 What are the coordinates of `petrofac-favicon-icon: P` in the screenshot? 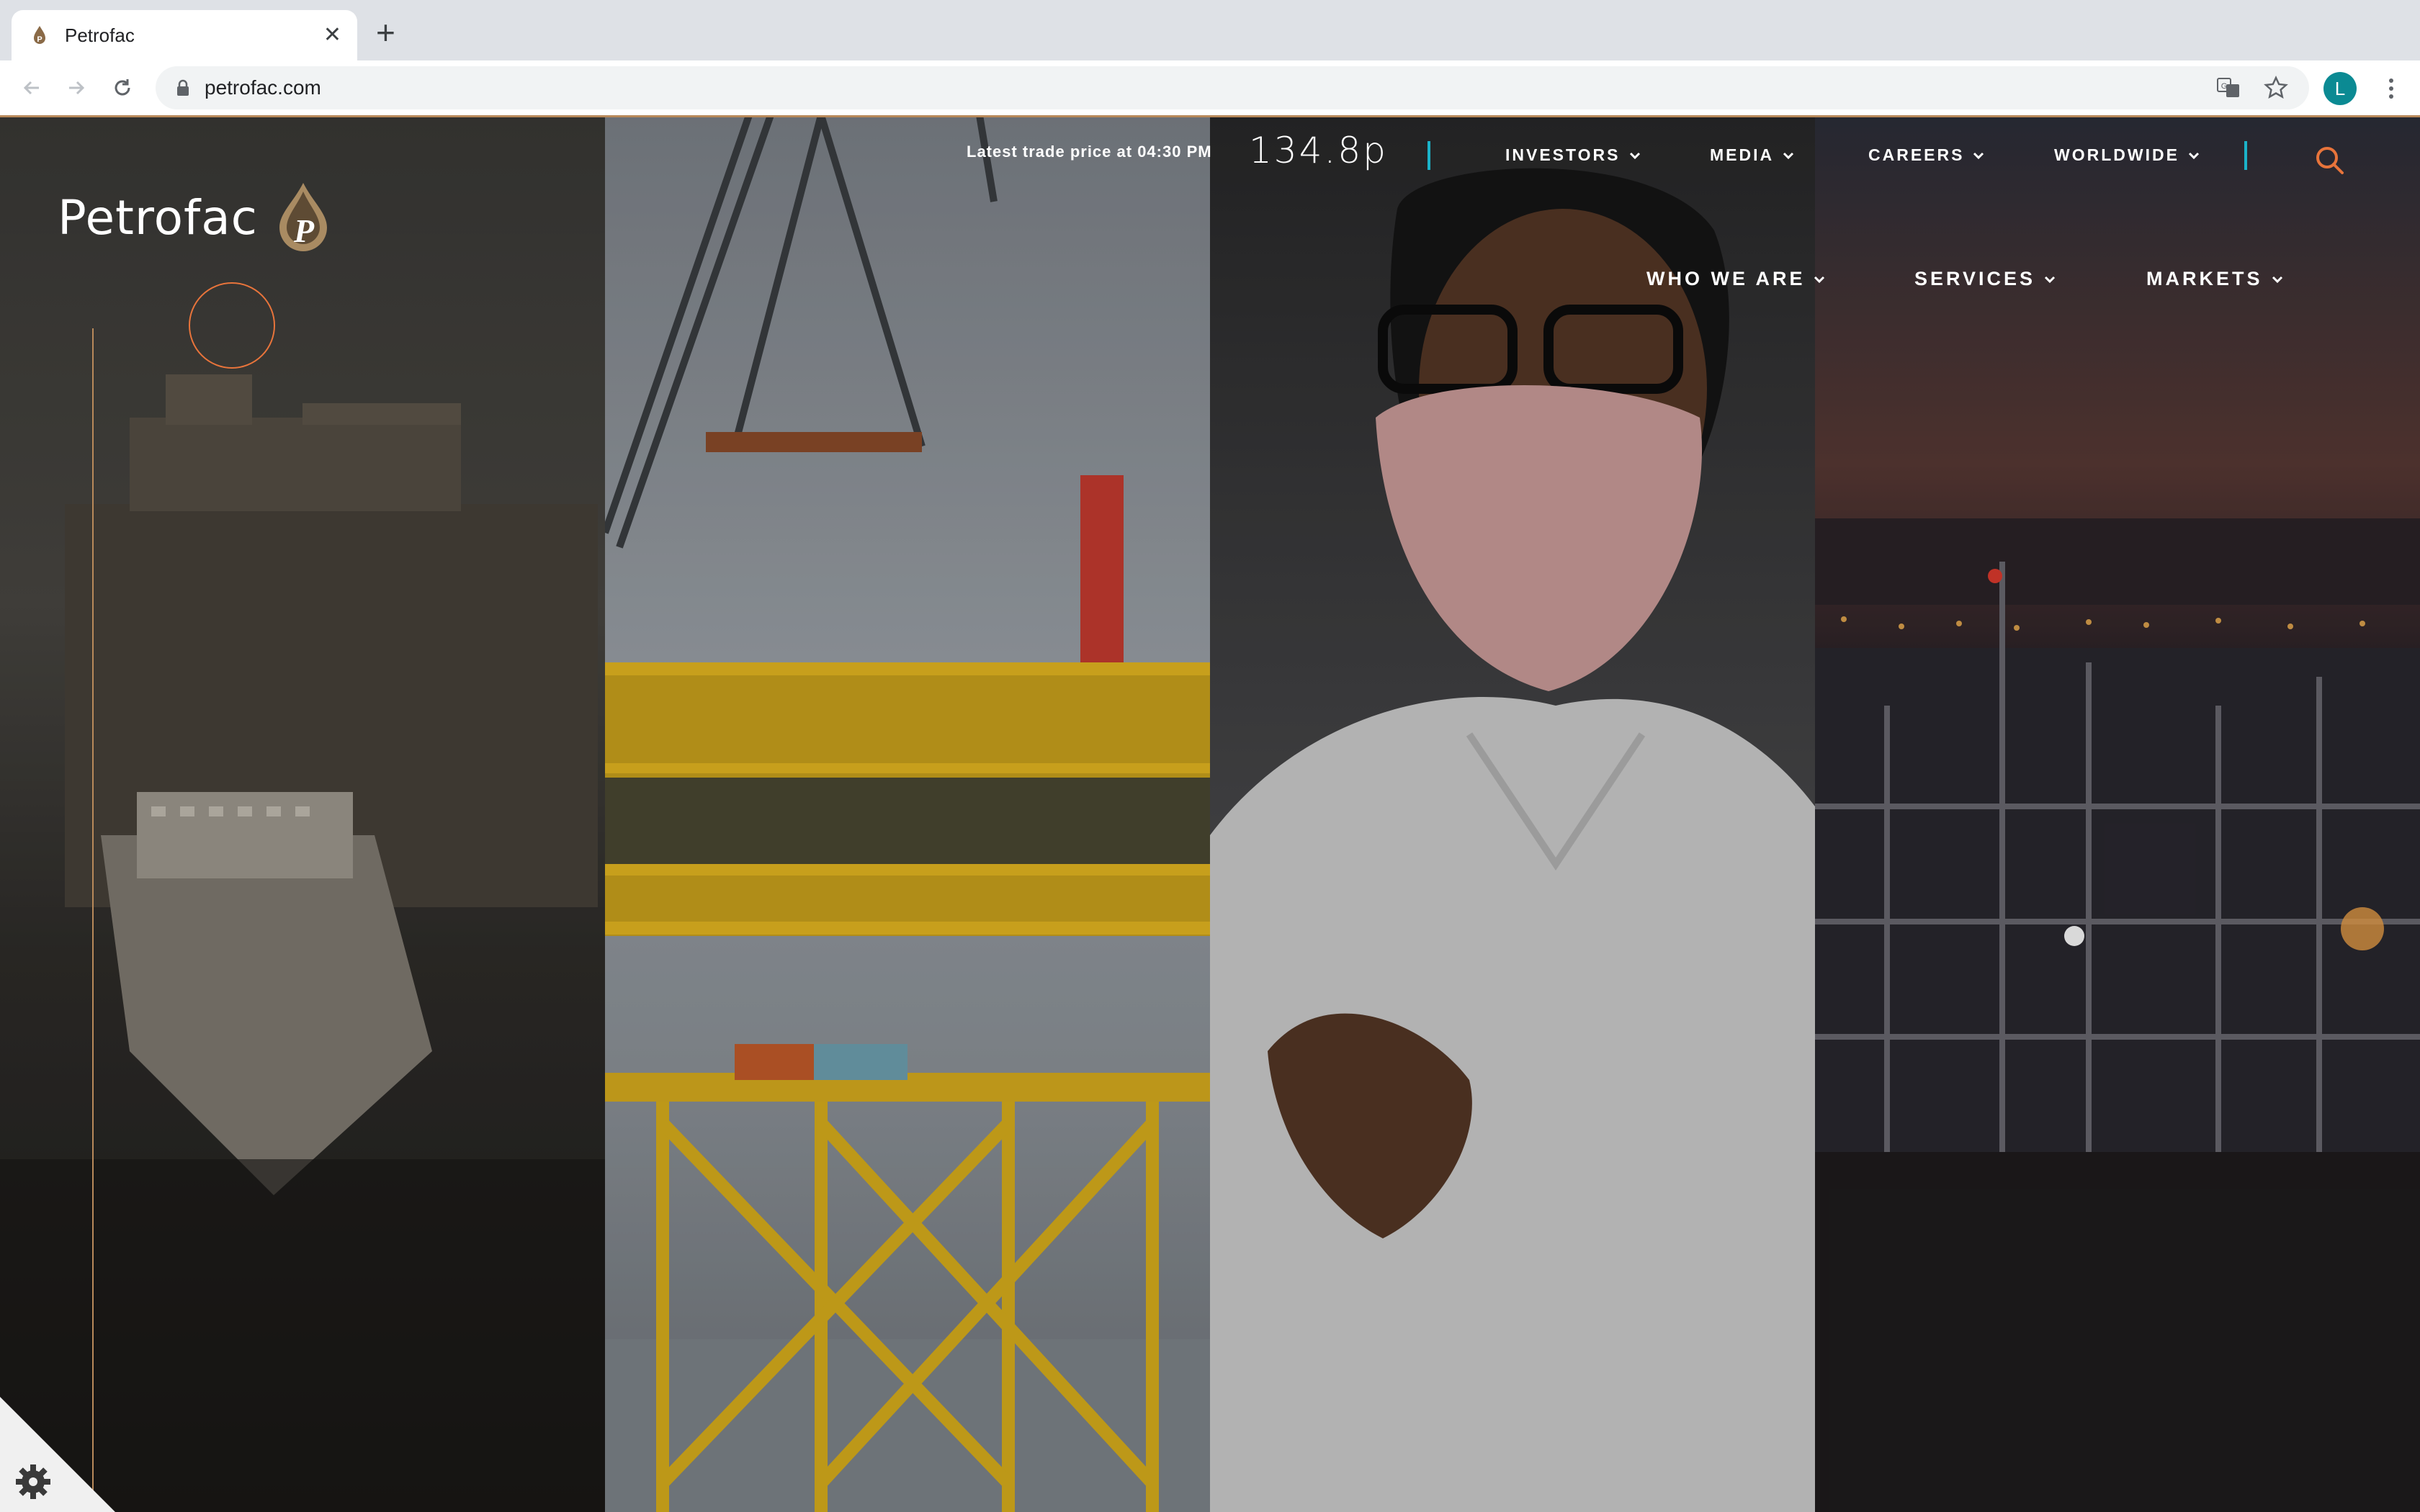 It's located at (39, 35).